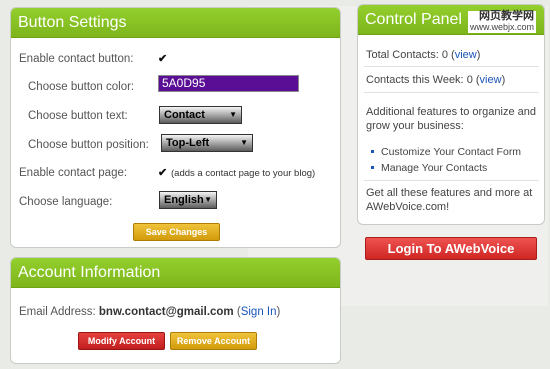 The image size is (550, 369). I want to click on watermark-sub: www.webjx.com, so click(501, 27).